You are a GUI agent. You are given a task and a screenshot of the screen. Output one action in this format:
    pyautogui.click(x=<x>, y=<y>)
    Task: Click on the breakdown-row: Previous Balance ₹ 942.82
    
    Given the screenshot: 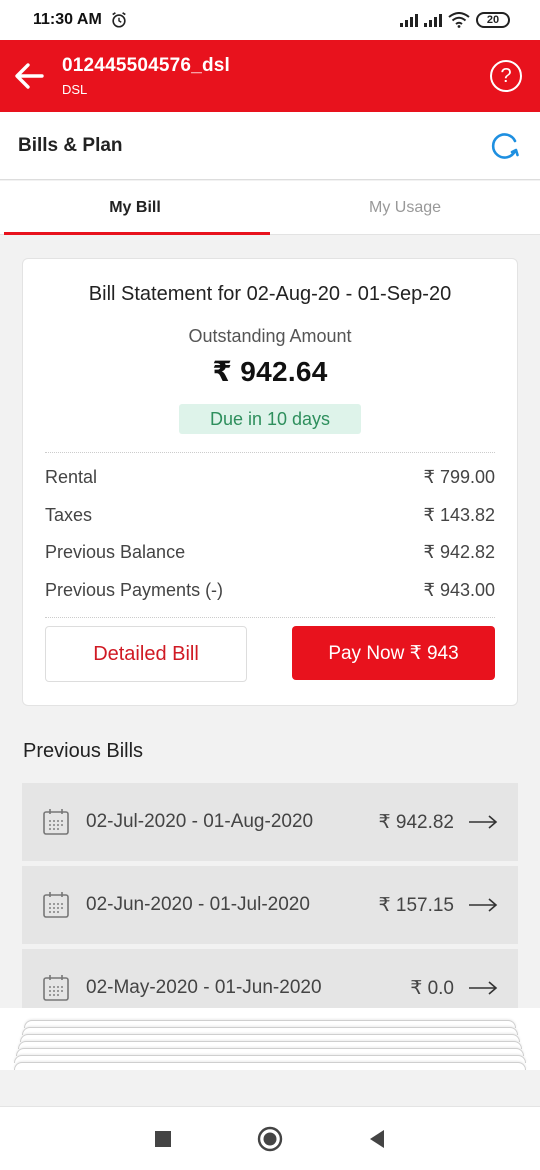 What is the action you would take?
    pyautogui.click(x=270, y=553)
    